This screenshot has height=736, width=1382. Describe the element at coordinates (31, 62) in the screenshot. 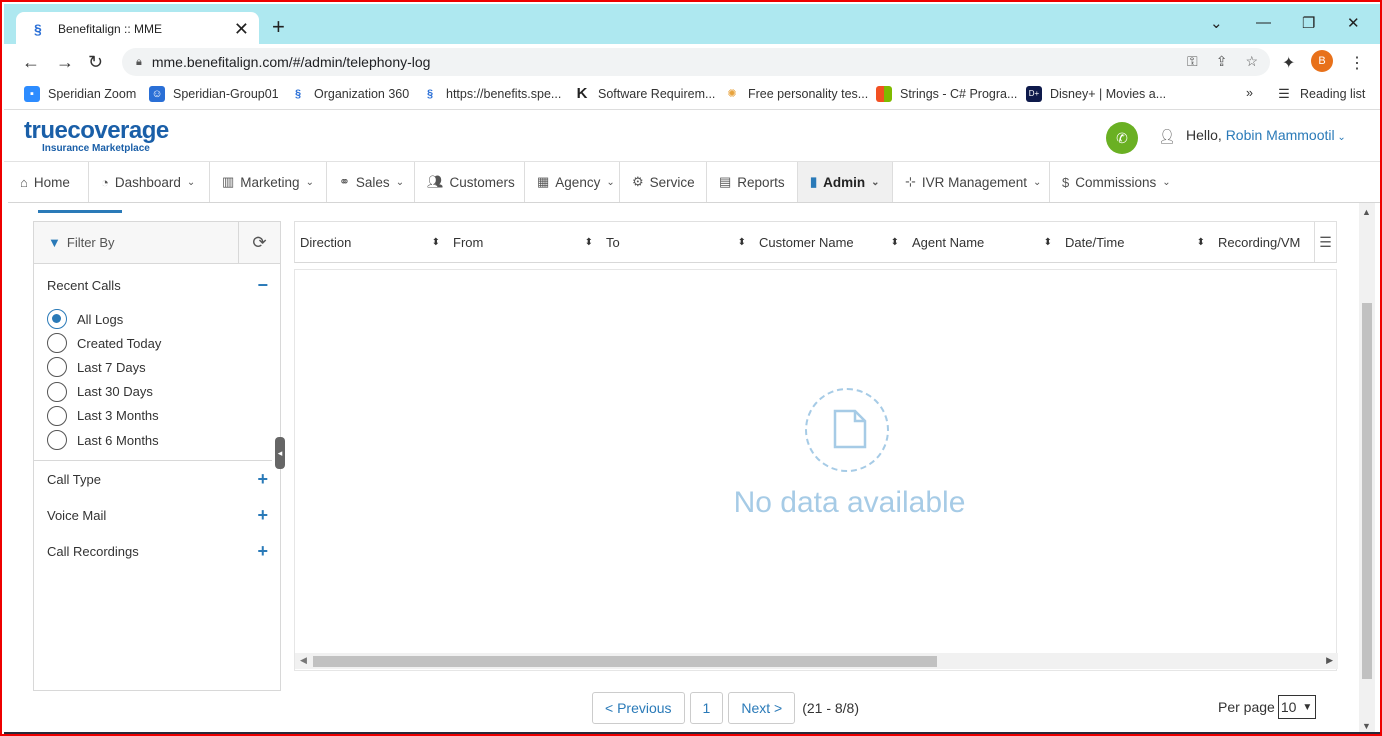

I see `back-icon: ←` at that location.